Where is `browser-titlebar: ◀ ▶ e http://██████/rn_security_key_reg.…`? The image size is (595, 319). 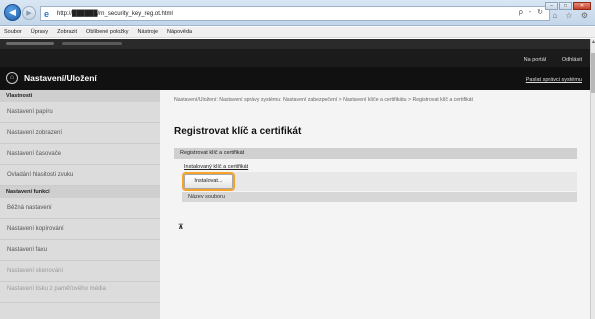
browser-titlebar: ◀ ▶ e http://██████/rn_security_key_reg.… is located at coordinates (297, 13).